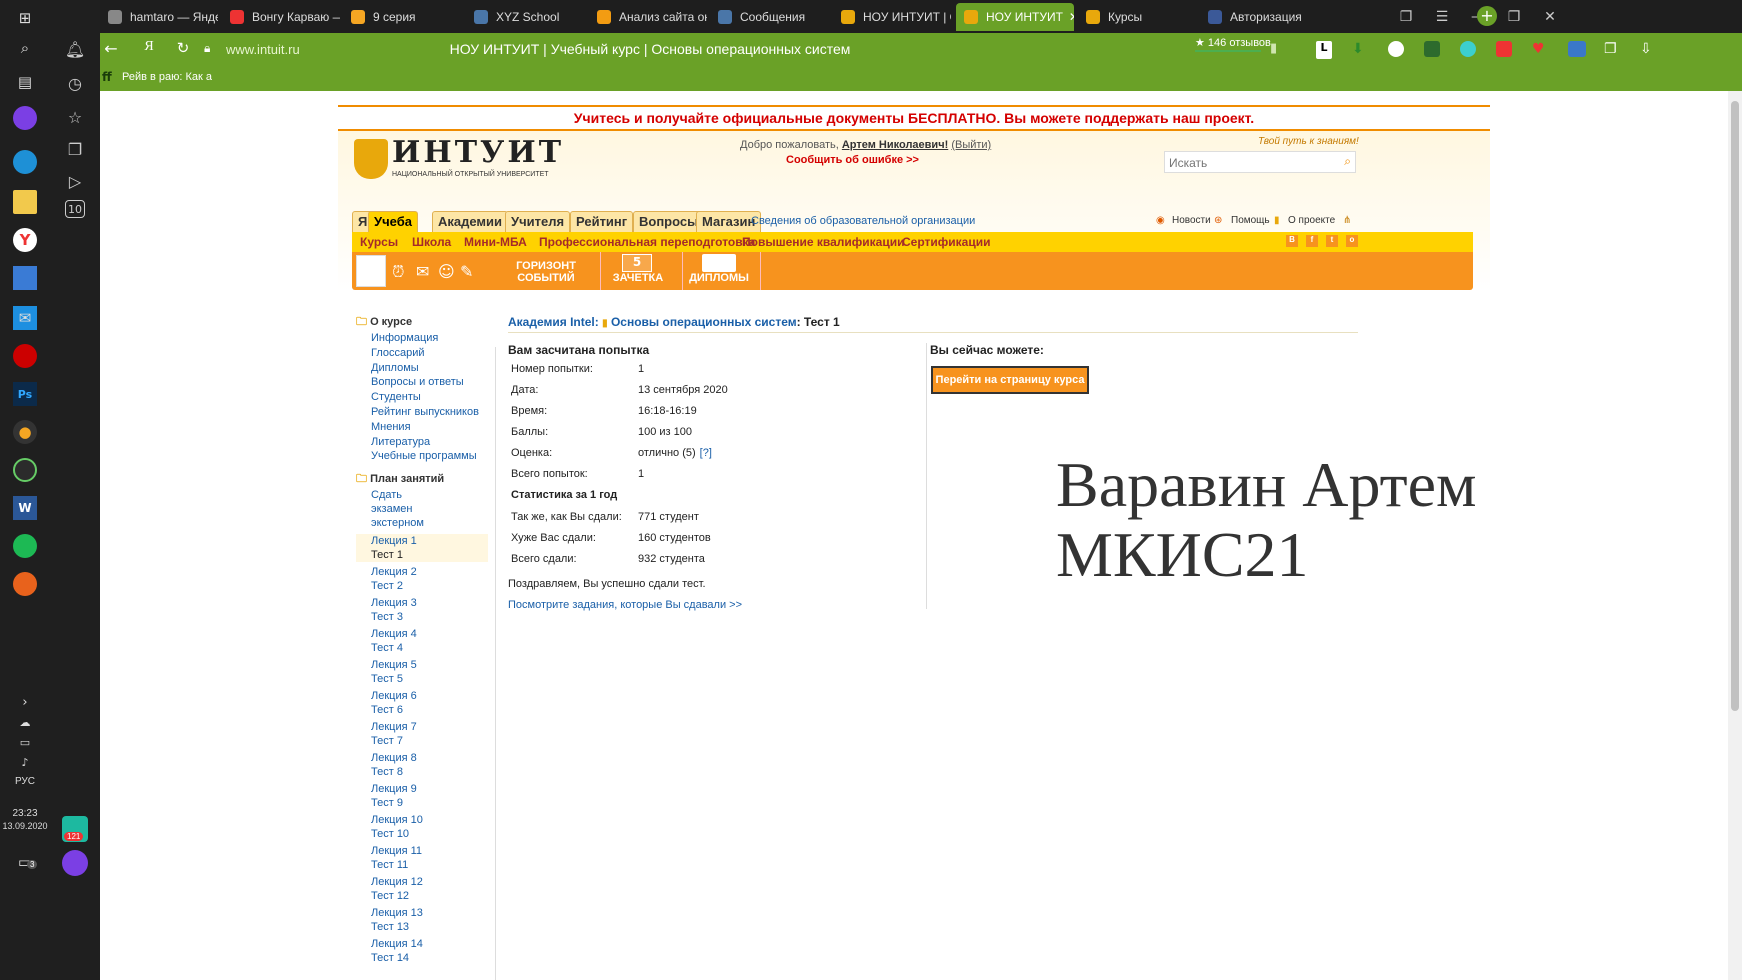 The image size is (1742, 980). Describe the element at coordinates (25, 508) in the screenshot. I see `word-icon: W` at that location.